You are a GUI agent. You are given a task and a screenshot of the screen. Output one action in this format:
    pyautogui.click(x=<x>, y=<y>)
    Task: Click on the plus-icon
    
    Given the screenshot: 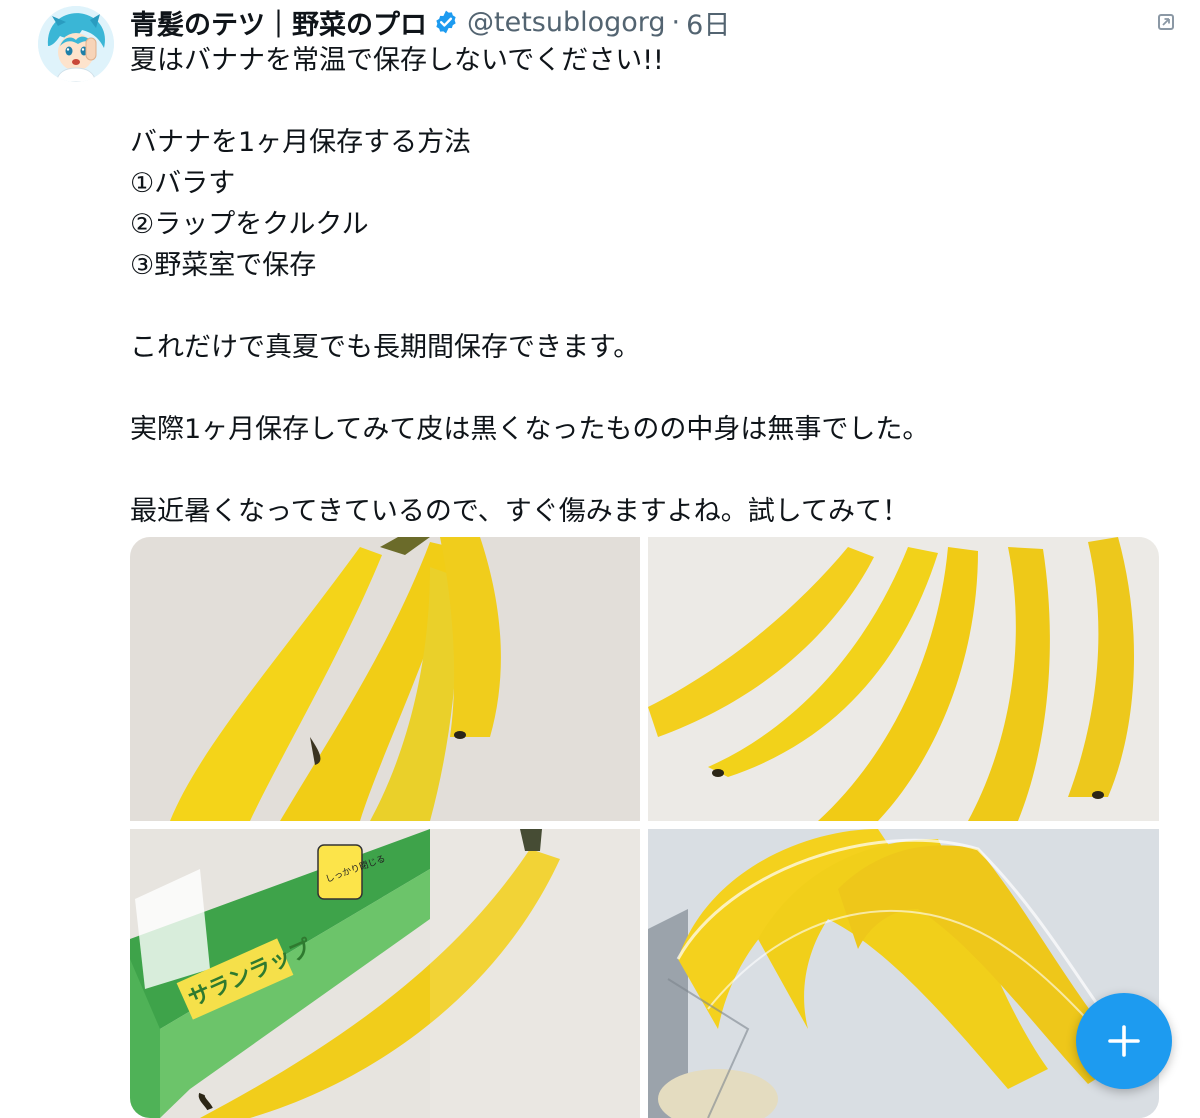 What is the action you would take?
    pyautogui.click(x=1124, y=1041)
    